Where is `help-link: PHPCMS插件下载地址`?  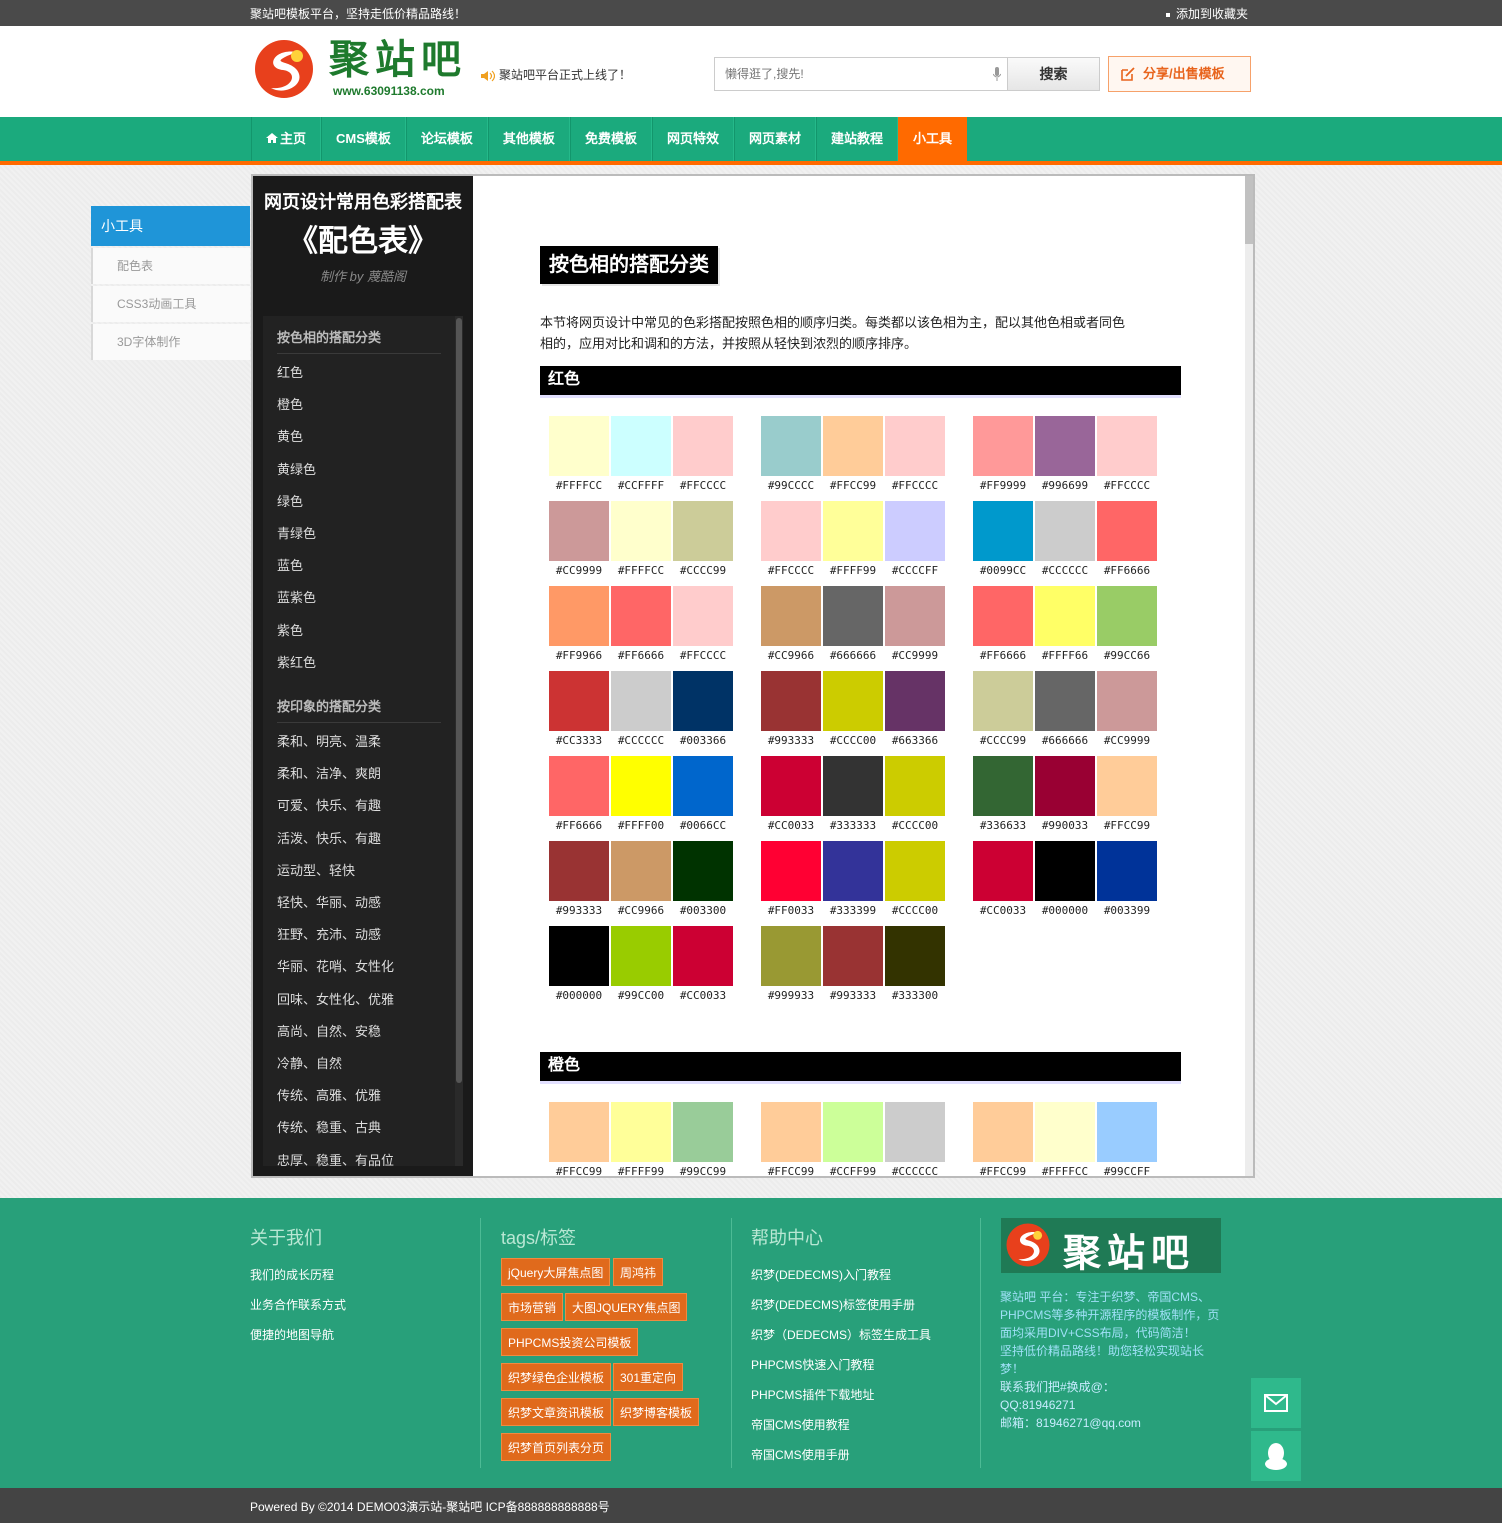 help-link: PHPCMS插件下载地址 is located at coordinates (812, 1394).